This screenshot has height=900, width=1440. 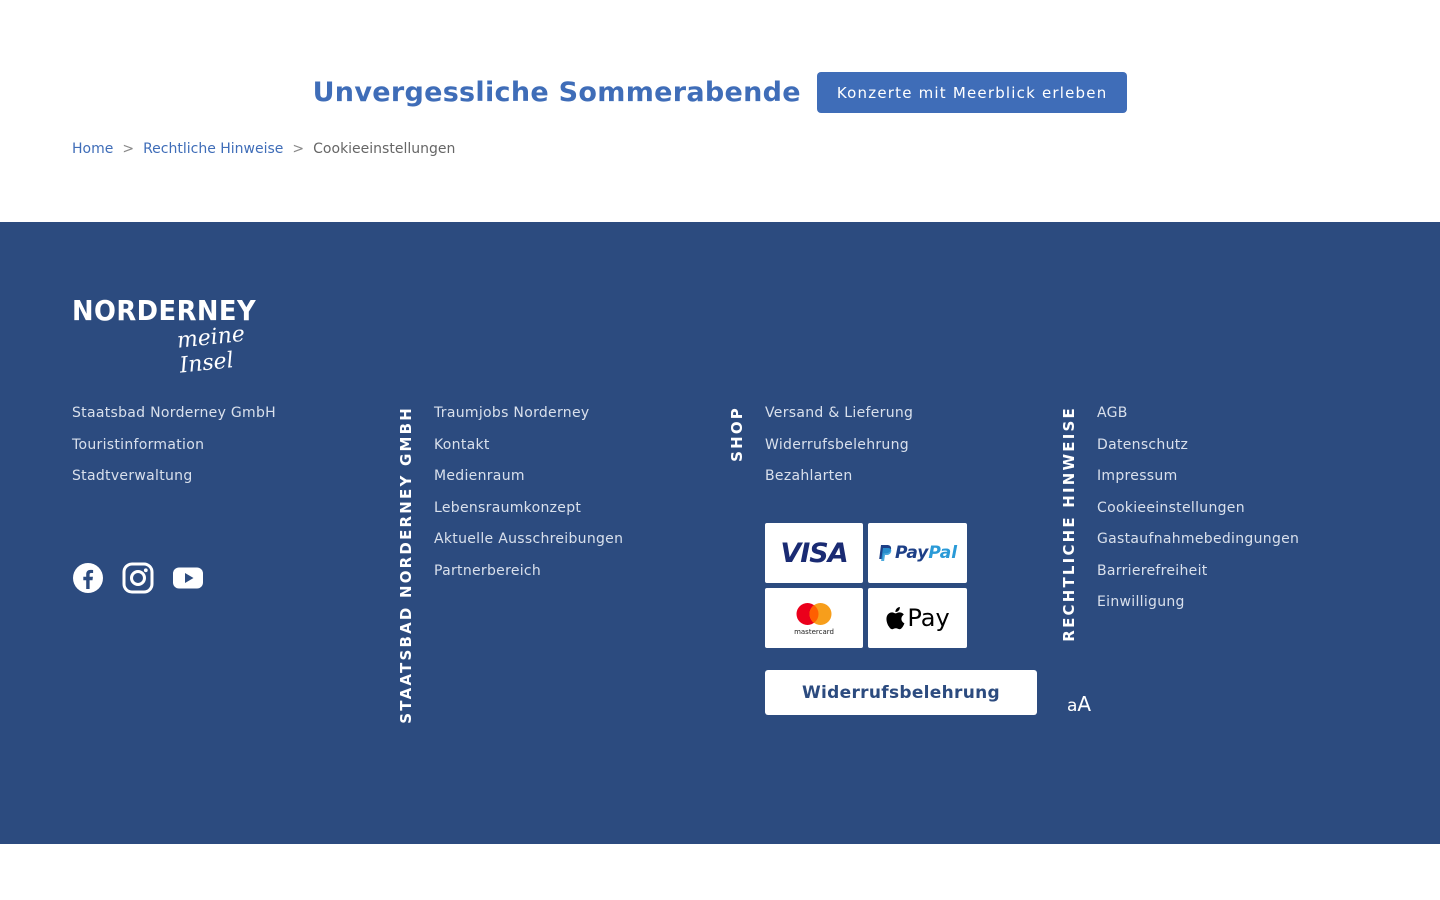 What do you see at coordinates (1198, 571) in the screenshot?
I see `footer-link-barrierefreiheit: Barrierefreiheit` at bounding box center [1198, 571].